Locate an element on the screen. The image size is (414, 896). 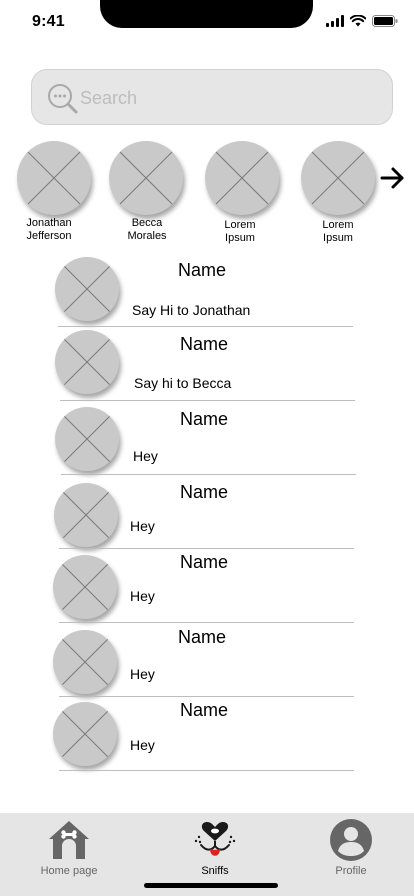
home-indicator is located at coordinates (211, 885).